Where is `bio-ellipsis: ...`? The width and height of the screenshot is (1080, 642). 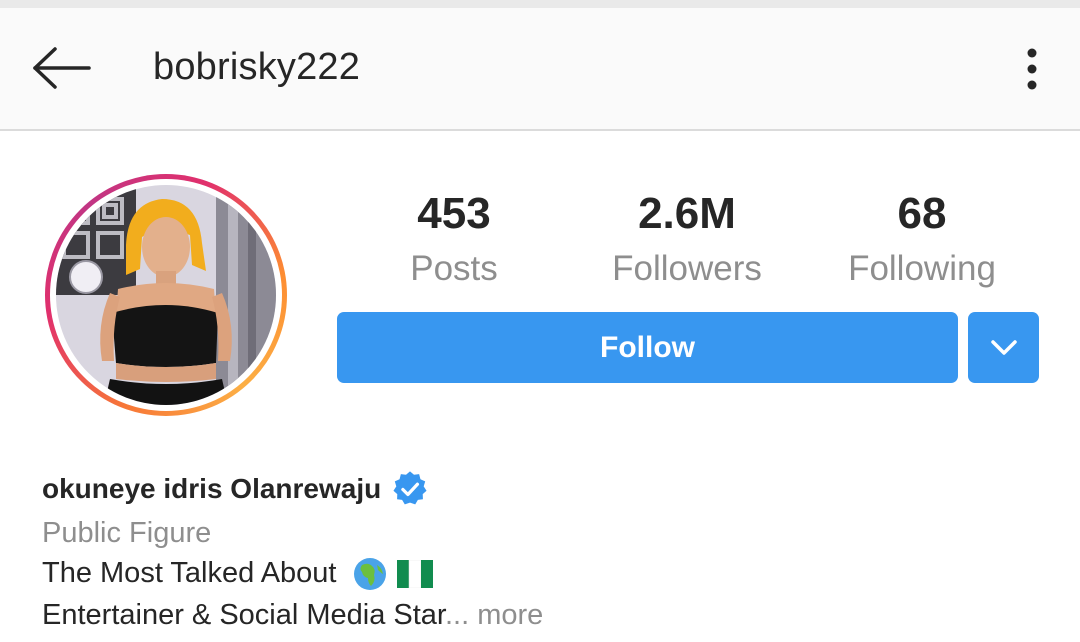 bio-ellipsis: ... is located at coordinates (457, 615).